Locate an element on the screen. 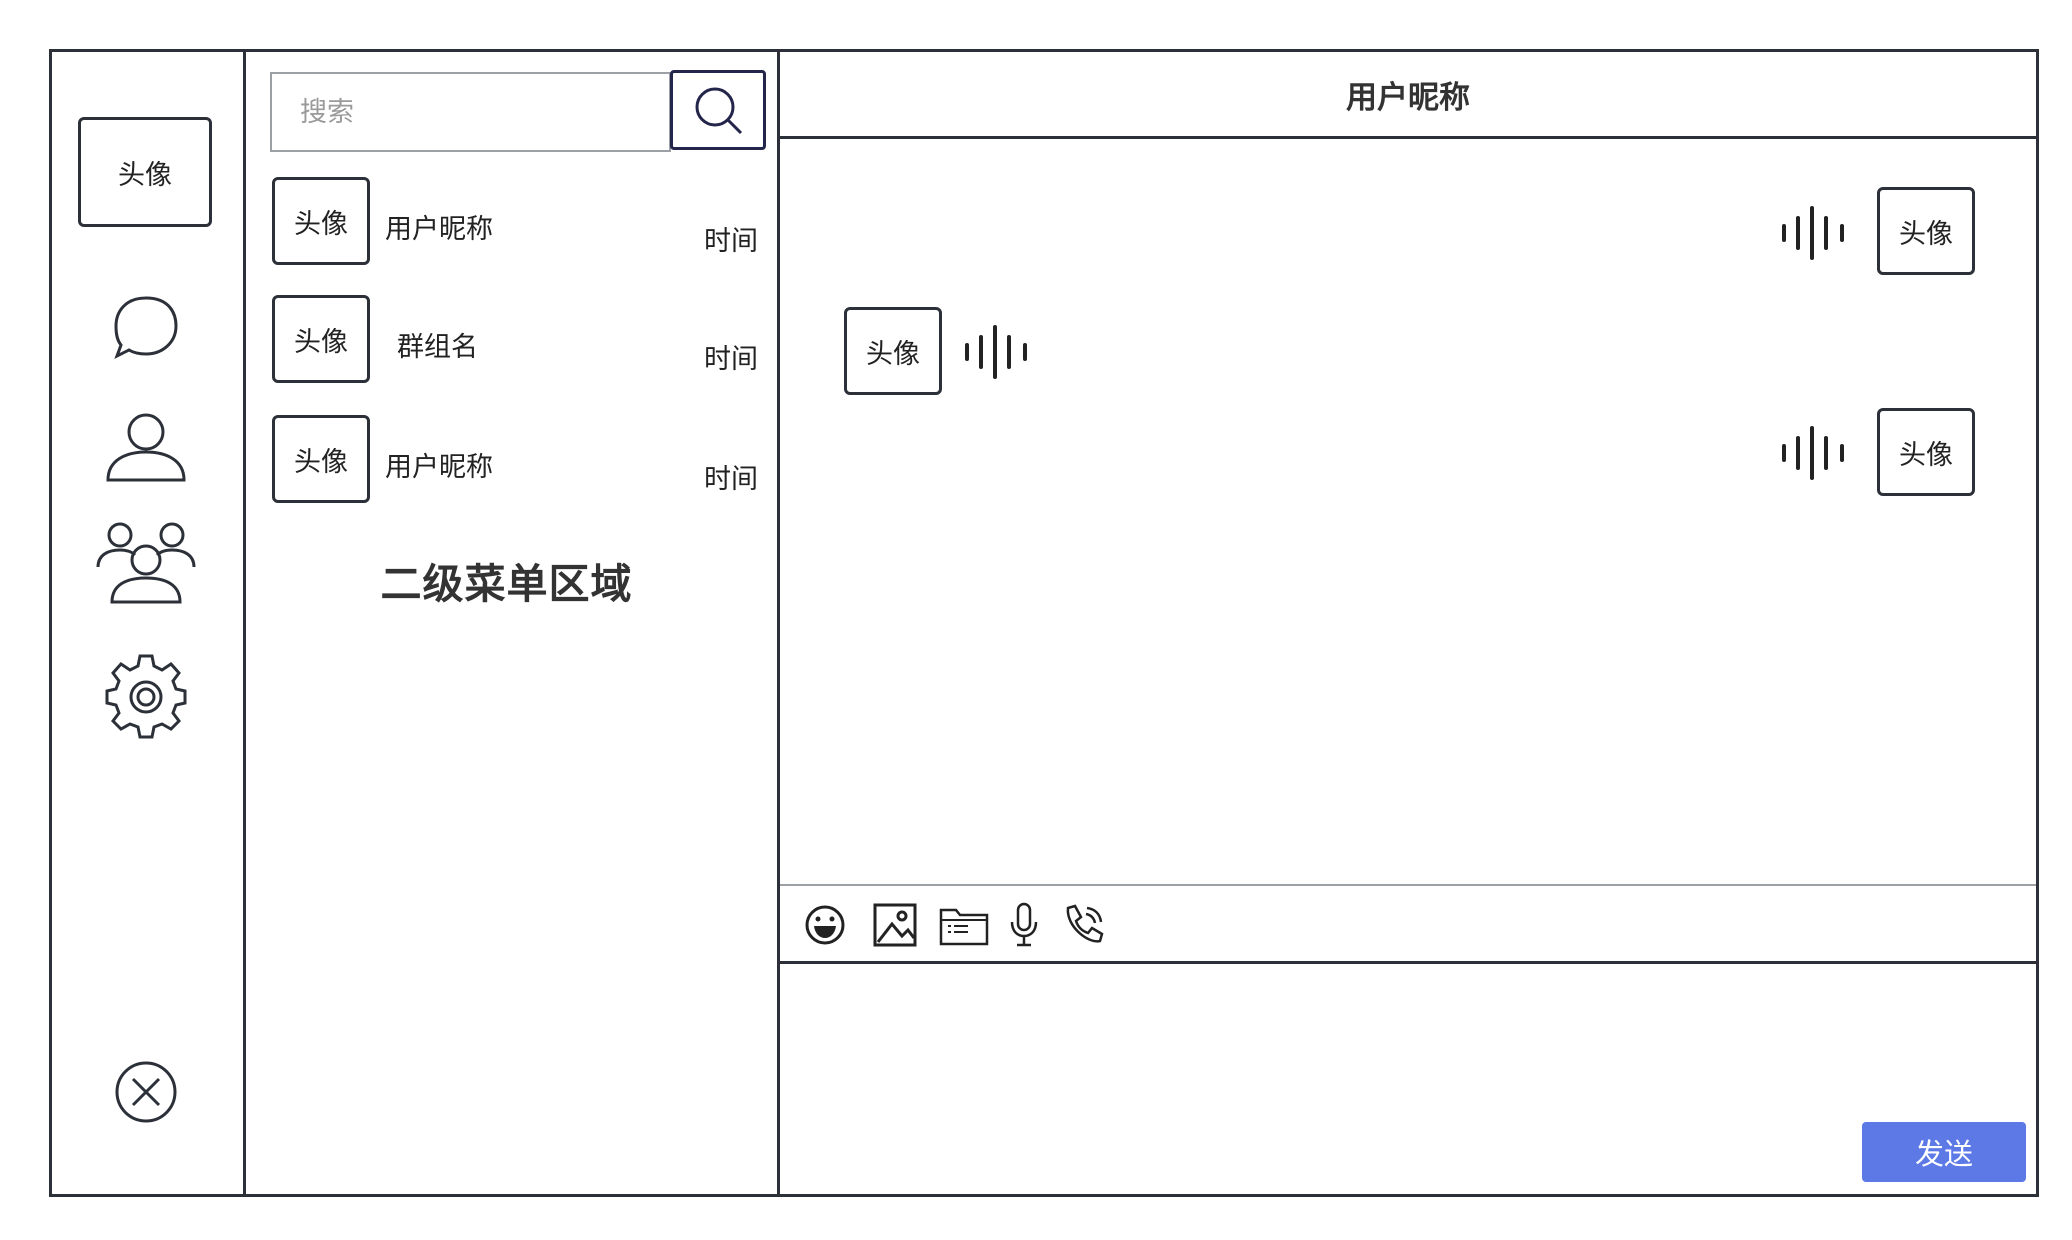 This screenshot has height=1240, width=2072. user-icon is located at coordinates (146, 447).